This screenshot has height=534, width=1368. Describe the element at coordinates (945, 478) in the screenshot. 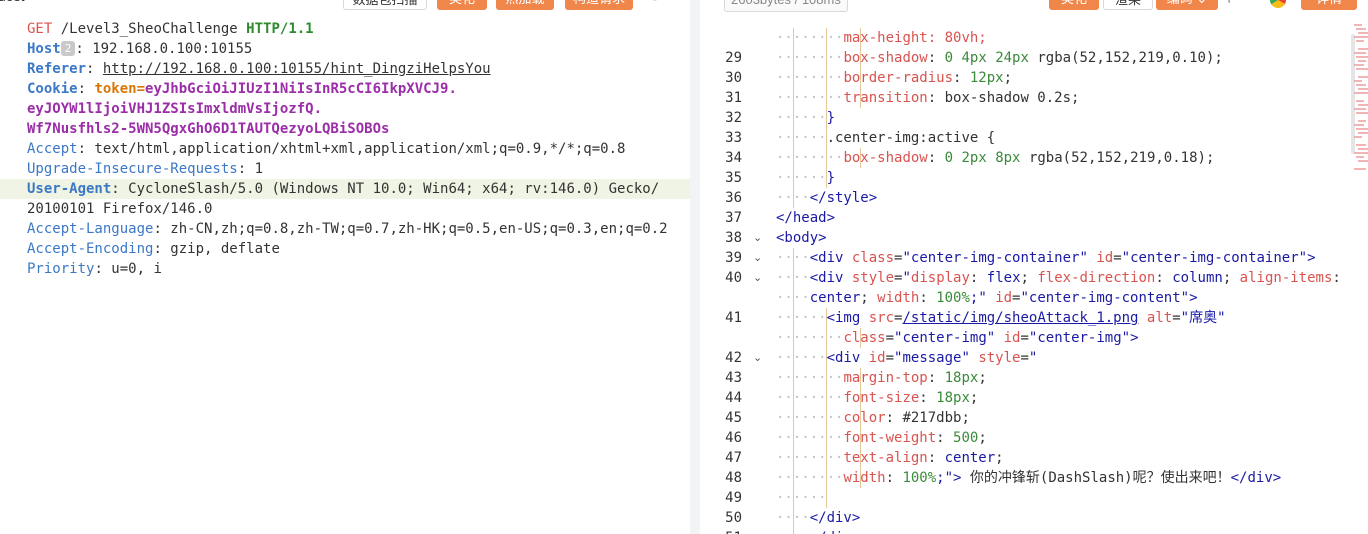

I see `code-token: ;"` at that location.